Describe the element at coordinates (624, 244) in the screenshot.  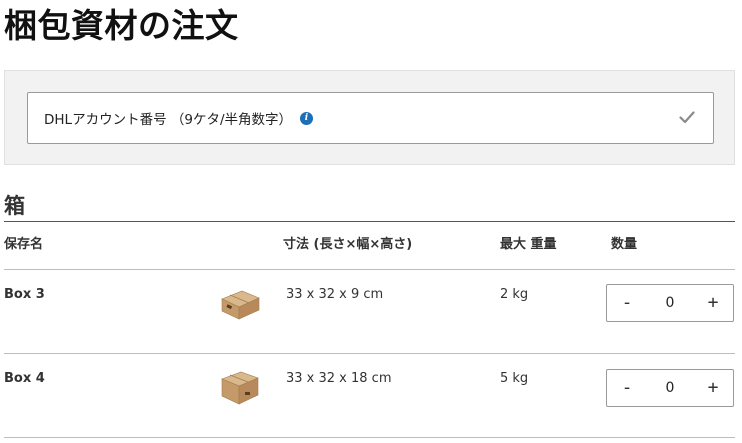
I see `column-header-quantity: 数量` at that location.